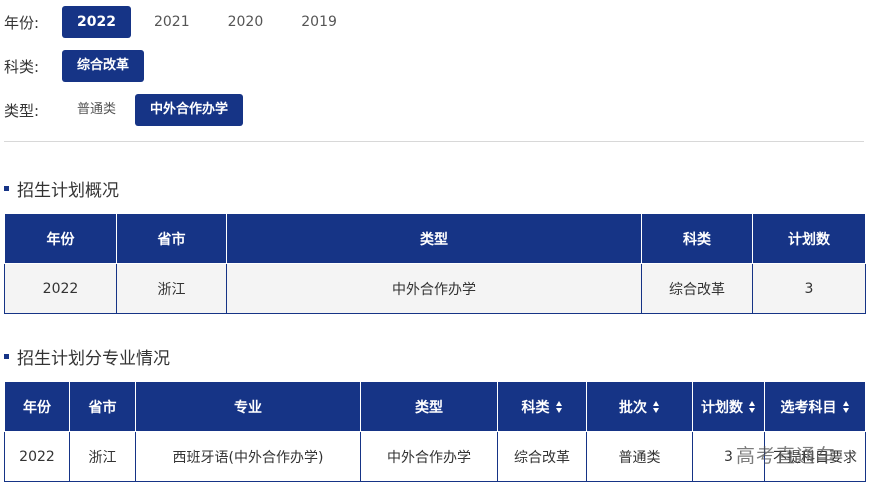 The width and height of the screenshot is (873, 493). I want to click on majors-section-title: 招生计划分专业情况, so click(87, 356).